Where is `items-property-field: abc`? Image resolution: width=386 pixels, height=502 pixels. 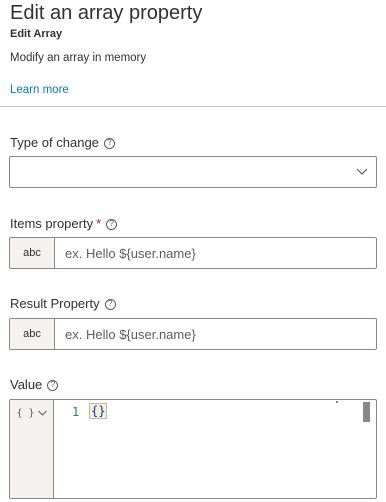 items-property-field: abc is located at coordinates (193, 253).